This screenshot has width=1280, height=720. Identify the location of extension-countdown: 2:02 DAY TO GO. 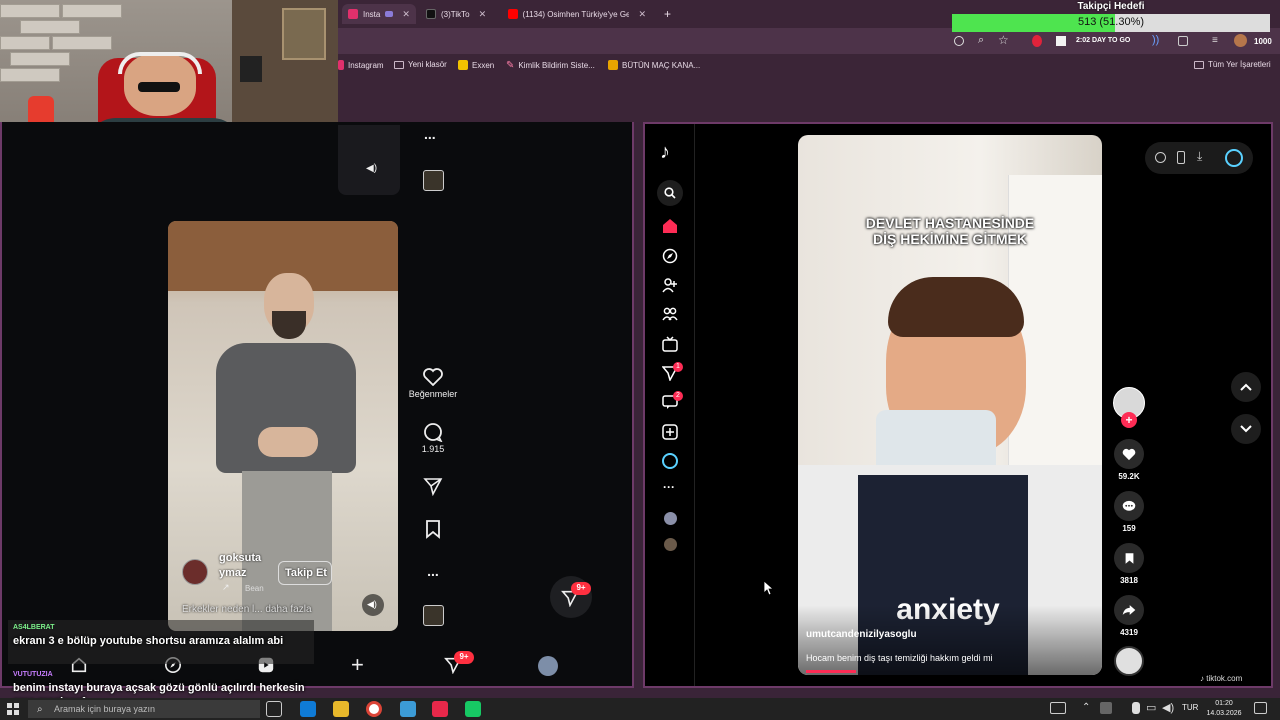
(1103, 40).